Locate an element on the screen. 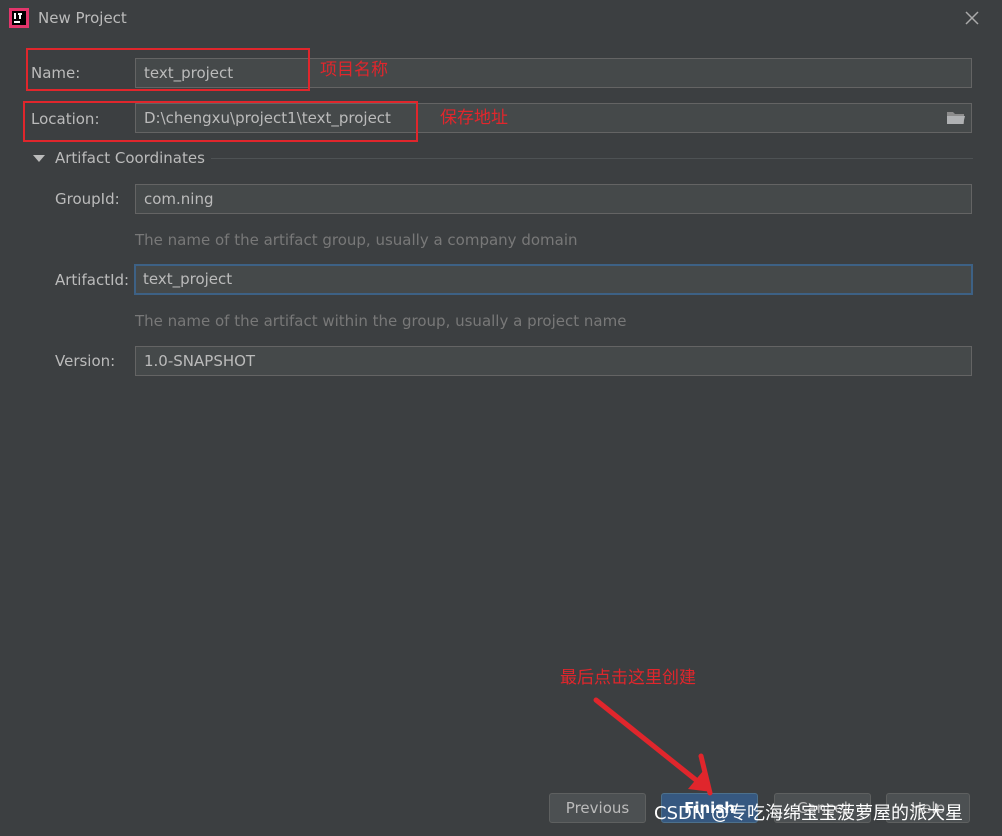 The height and width of the screenshot is (836, 1002). groupid-label: GroupId: is located at coordinates (87, 199).